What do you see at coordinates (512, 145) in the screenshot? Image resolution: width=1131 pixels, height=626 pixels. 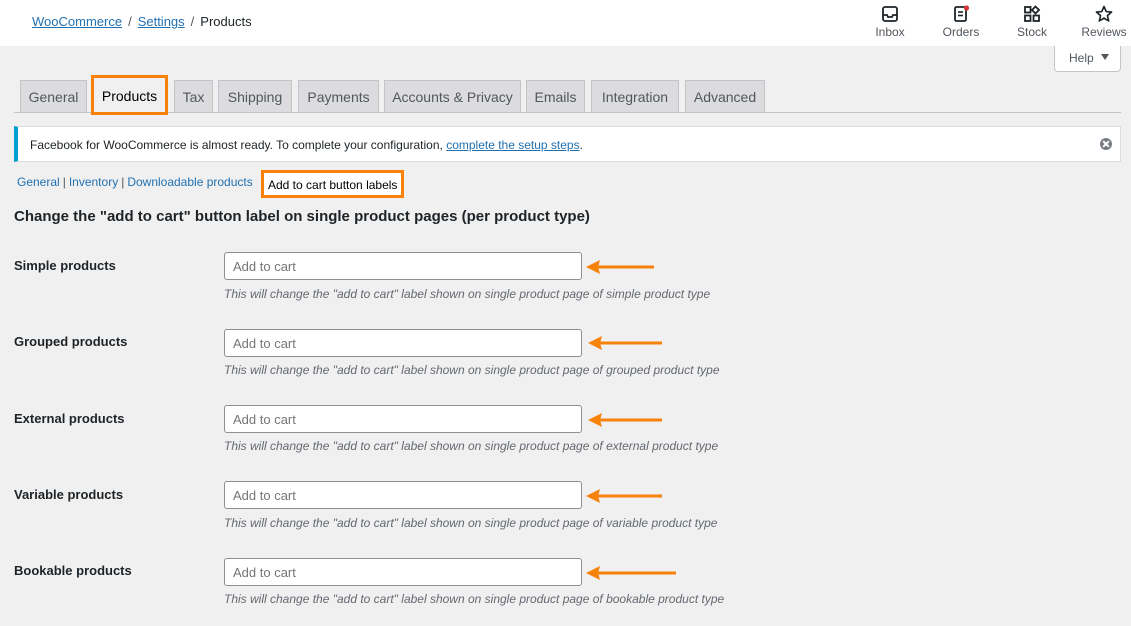 I see `setup-steps-link: complete the setup steps` at bounding box center [512, 145].